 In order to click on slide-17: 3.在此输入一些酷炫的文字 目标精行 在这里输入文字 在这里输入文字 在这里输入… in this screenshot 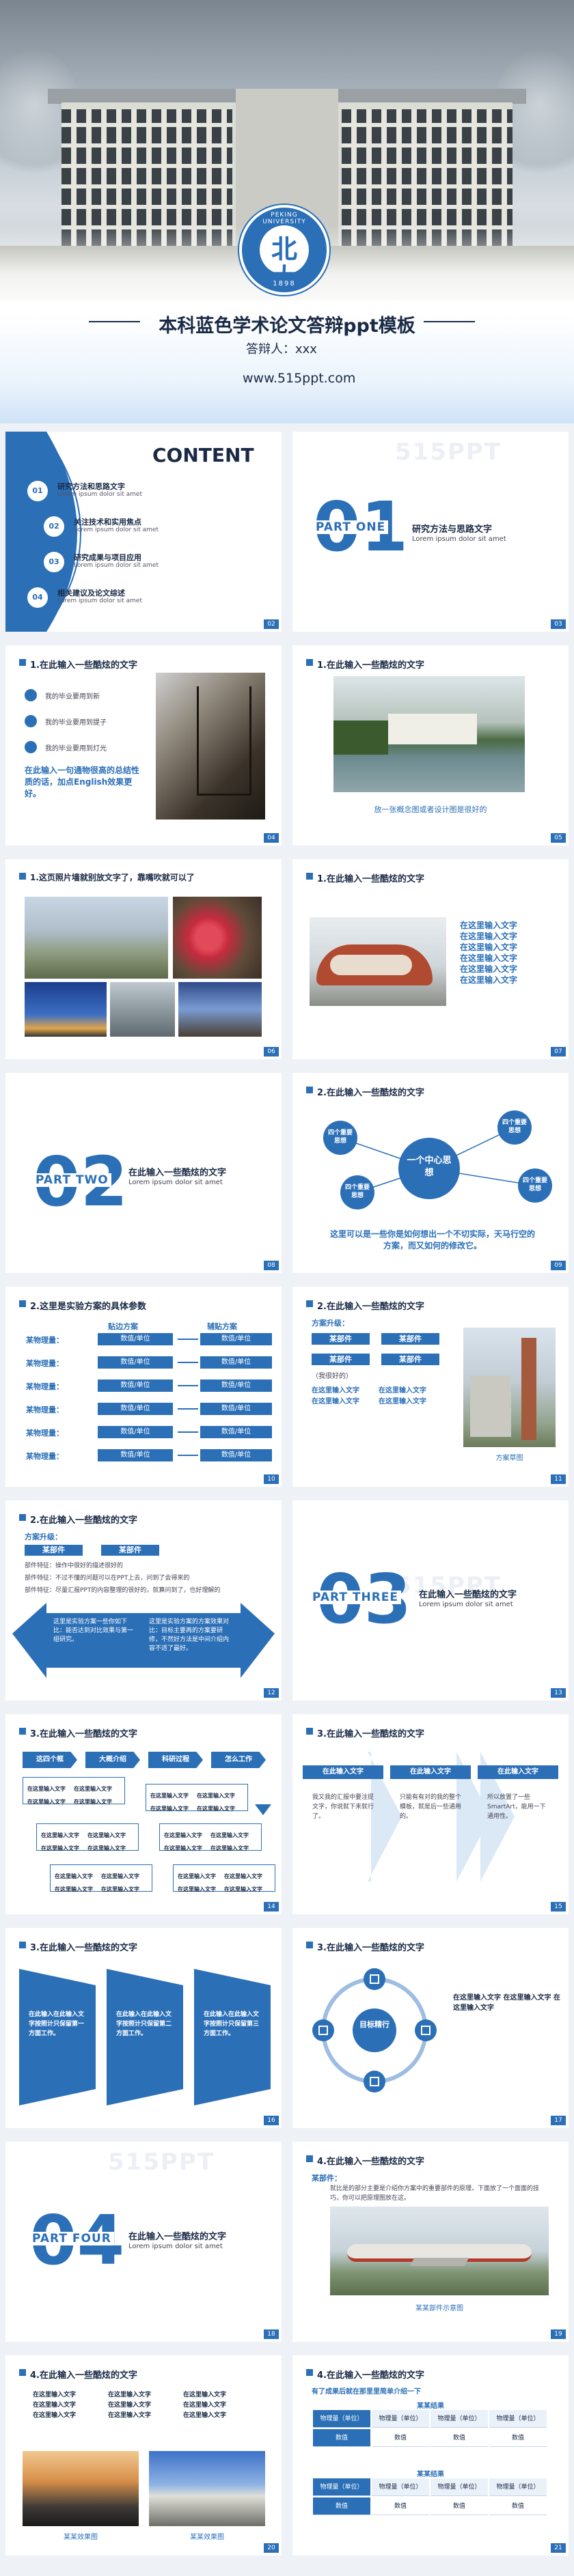, I will do `click(430, 2028)`.